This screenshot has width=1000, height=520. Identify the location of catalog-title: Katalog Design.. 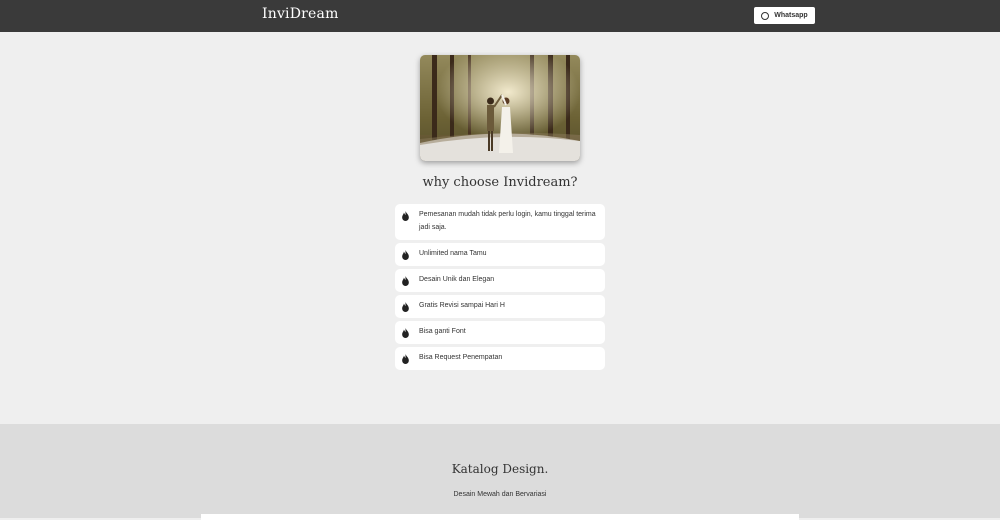
(500, 469).